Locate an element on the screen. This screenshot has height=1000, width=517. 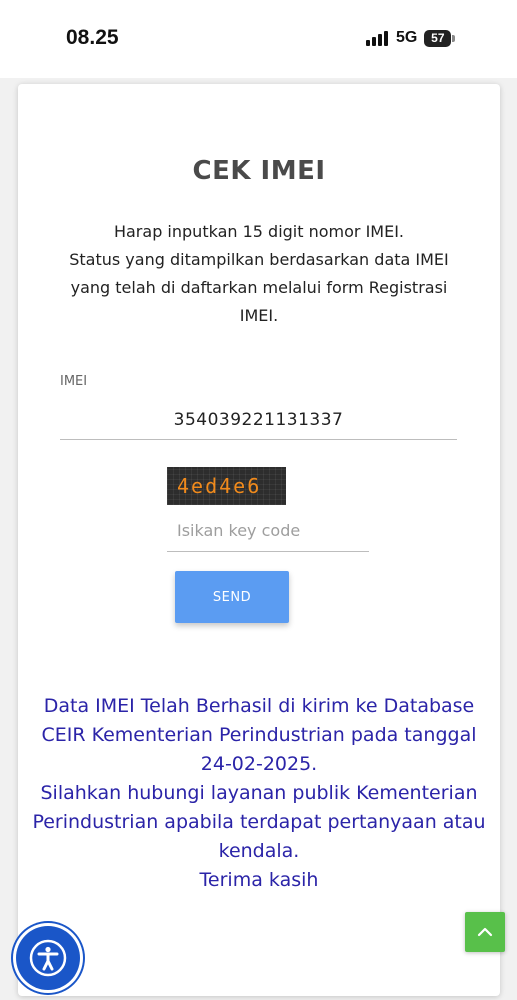
captcha-image: 4ed4e6 is located at coordinates (226, 486).